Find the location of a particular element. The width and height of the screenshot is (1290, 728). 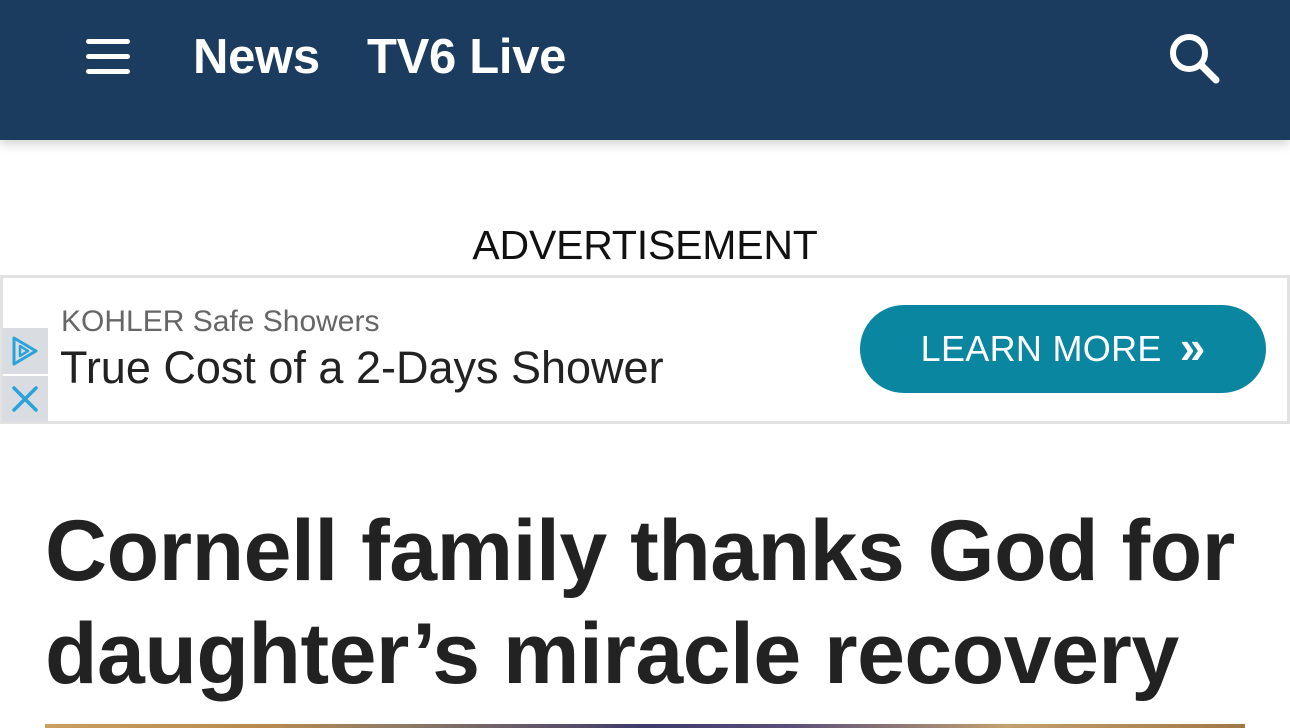

search-icon is located at coordinates (1195, 59).